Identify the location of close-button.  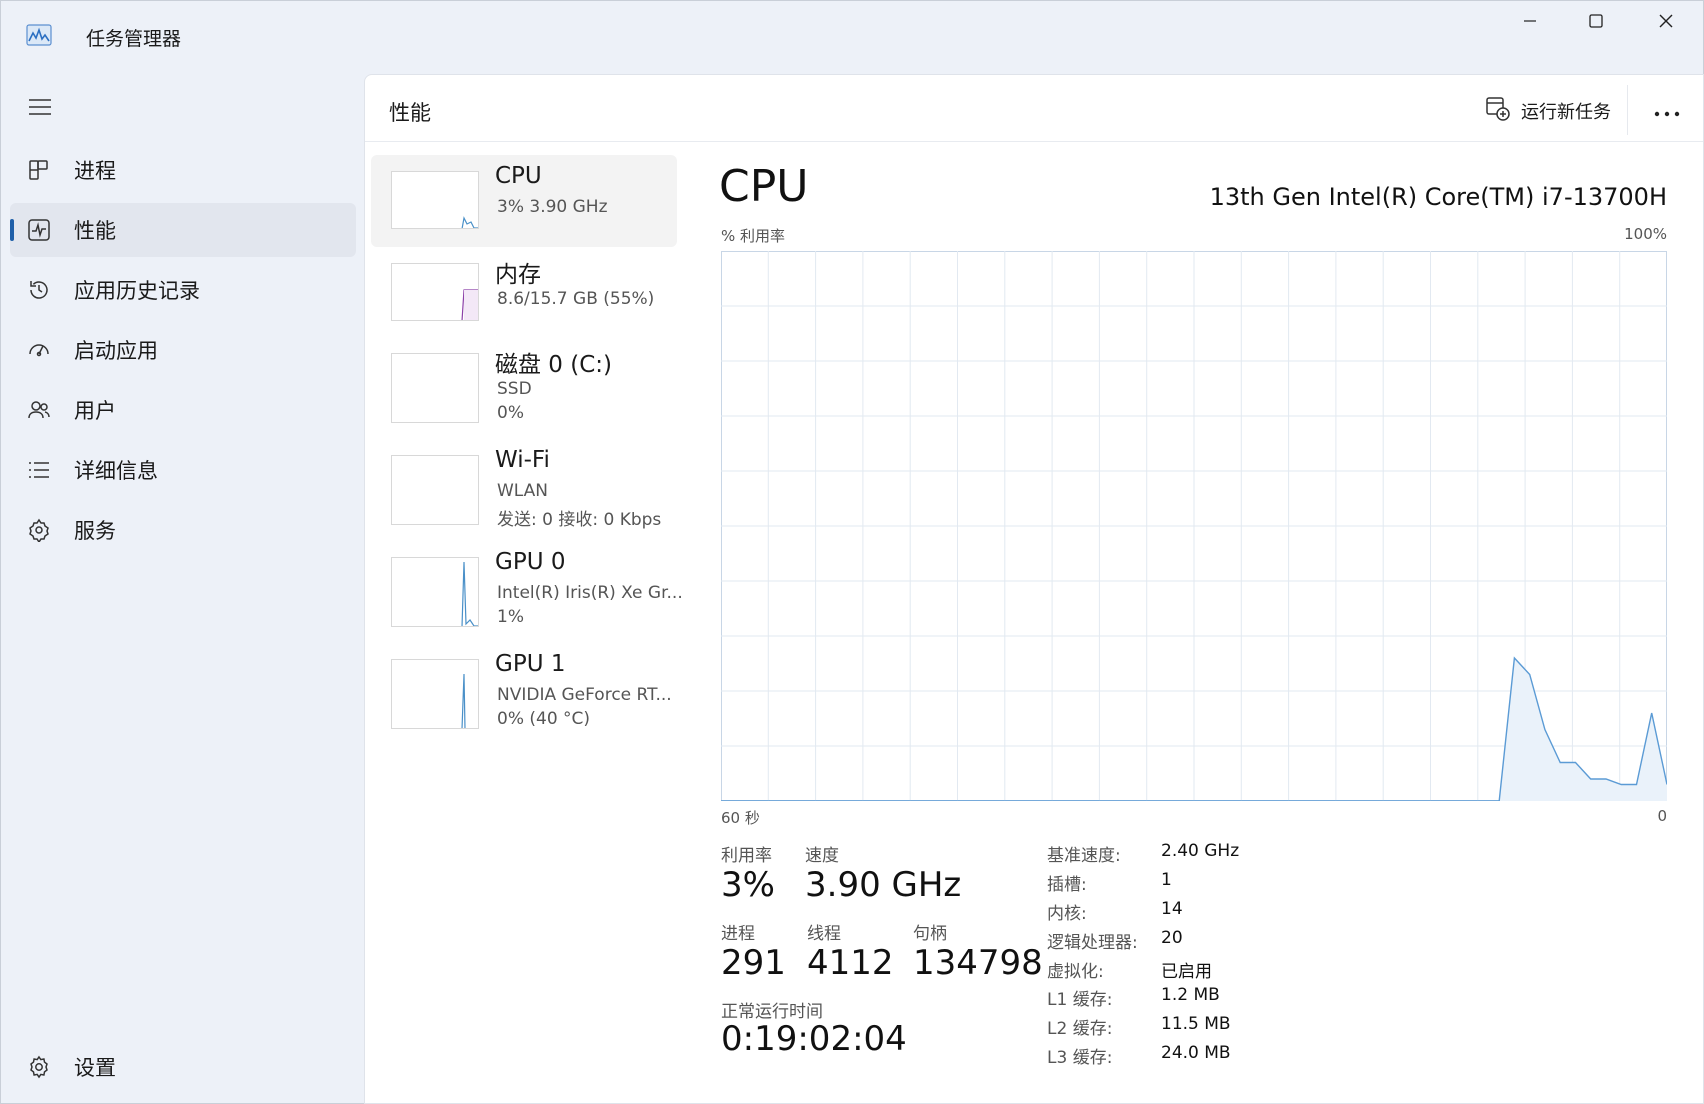
(1666, 23).